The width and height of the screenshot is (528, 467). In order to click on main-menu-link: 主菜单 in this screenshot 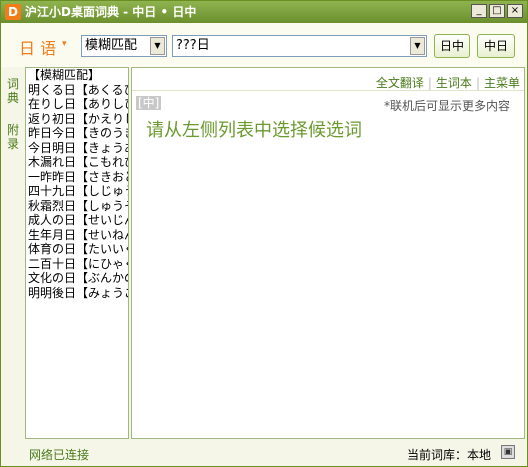, I will do `click(502, 83)`.